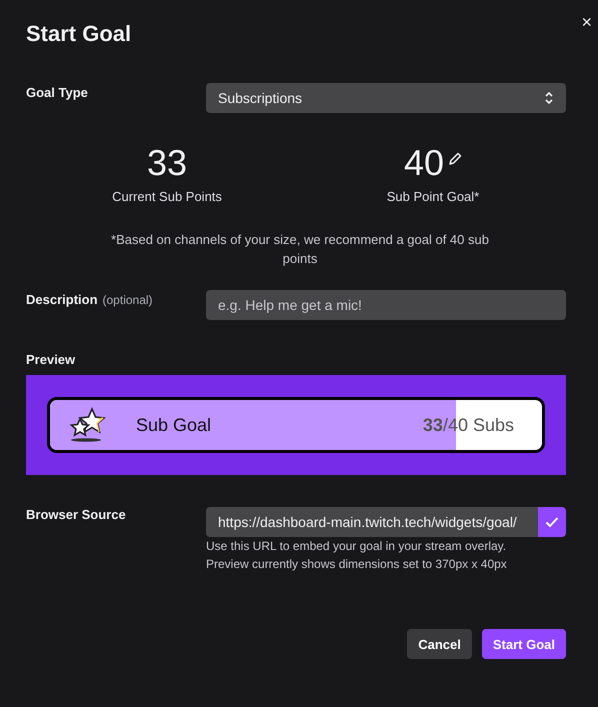 The height and width of the screenshot is (707, 598). I want to click on stat-label: Sub Point Goal*, so click(433, 196).